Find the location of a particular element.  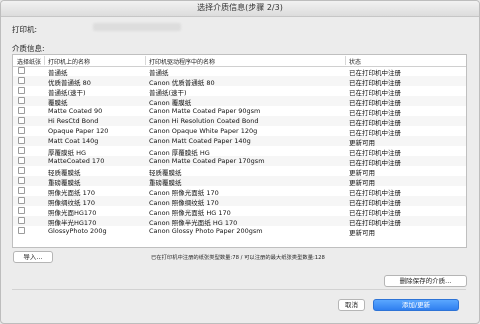

cancel-button: 取消 is located at coordinates (351, 305).